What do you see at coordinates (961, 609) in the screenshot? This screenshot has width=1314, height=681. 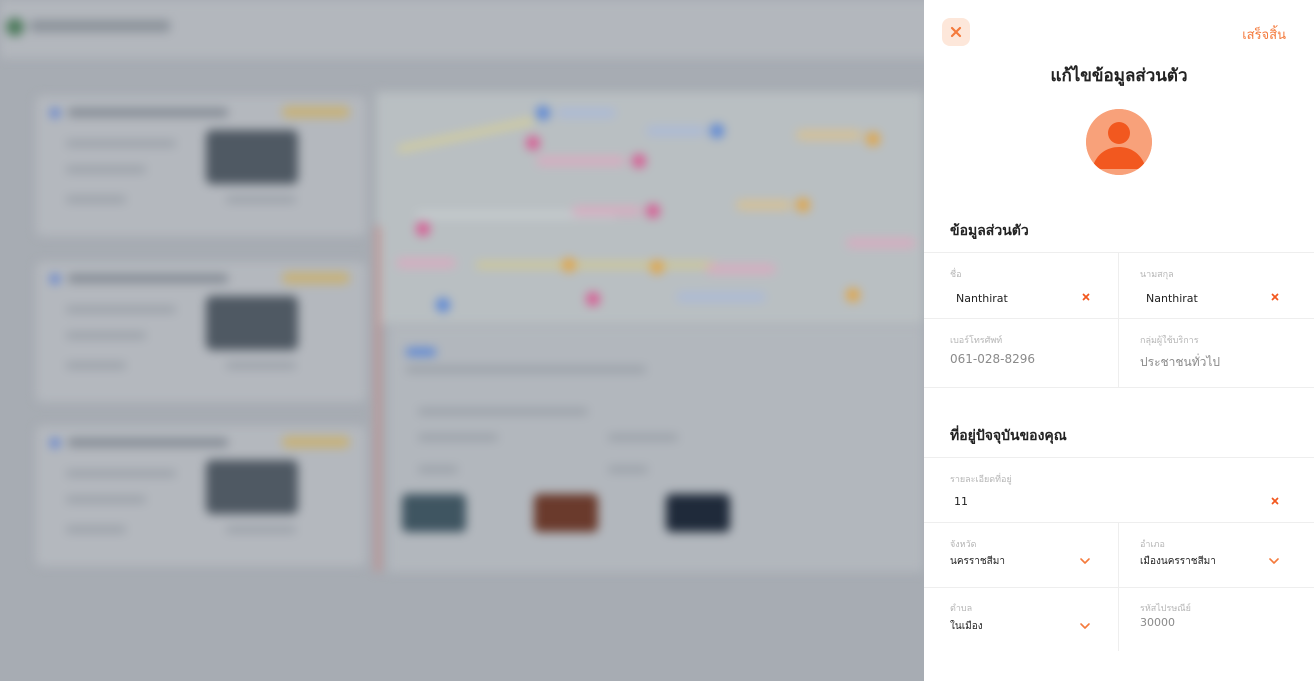 I see `subdistrict-label: ตำบล` at bounding box center [961, 609].